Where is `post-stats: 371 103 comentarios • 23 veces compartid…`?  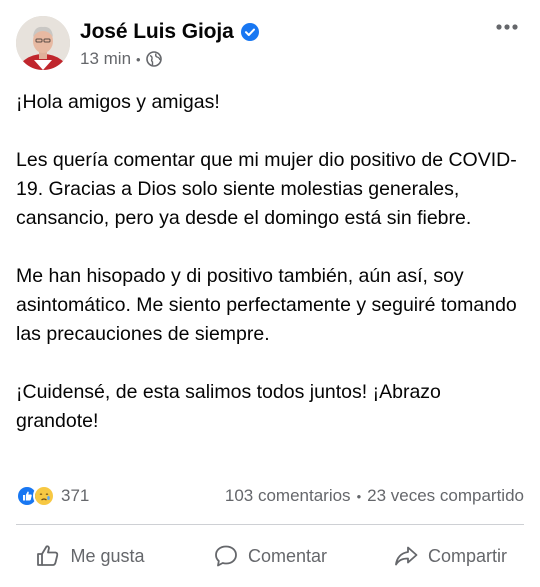 post-stats: 371 103 comentarios • 23 veces compartid… is located at coordinates (270, 496).